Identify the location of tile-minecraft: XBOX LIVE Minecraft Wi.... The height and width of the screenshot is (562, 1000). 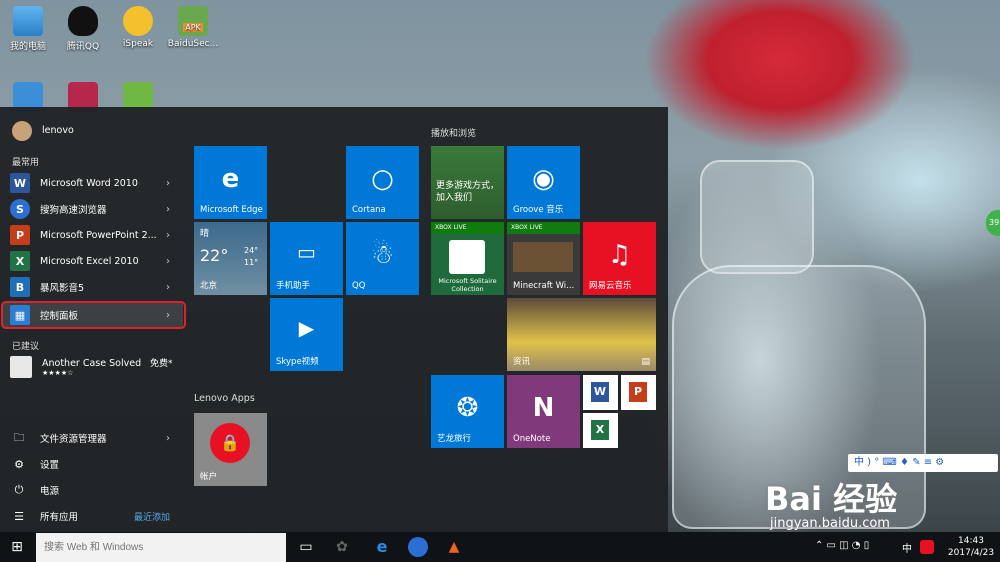
(543, 258).